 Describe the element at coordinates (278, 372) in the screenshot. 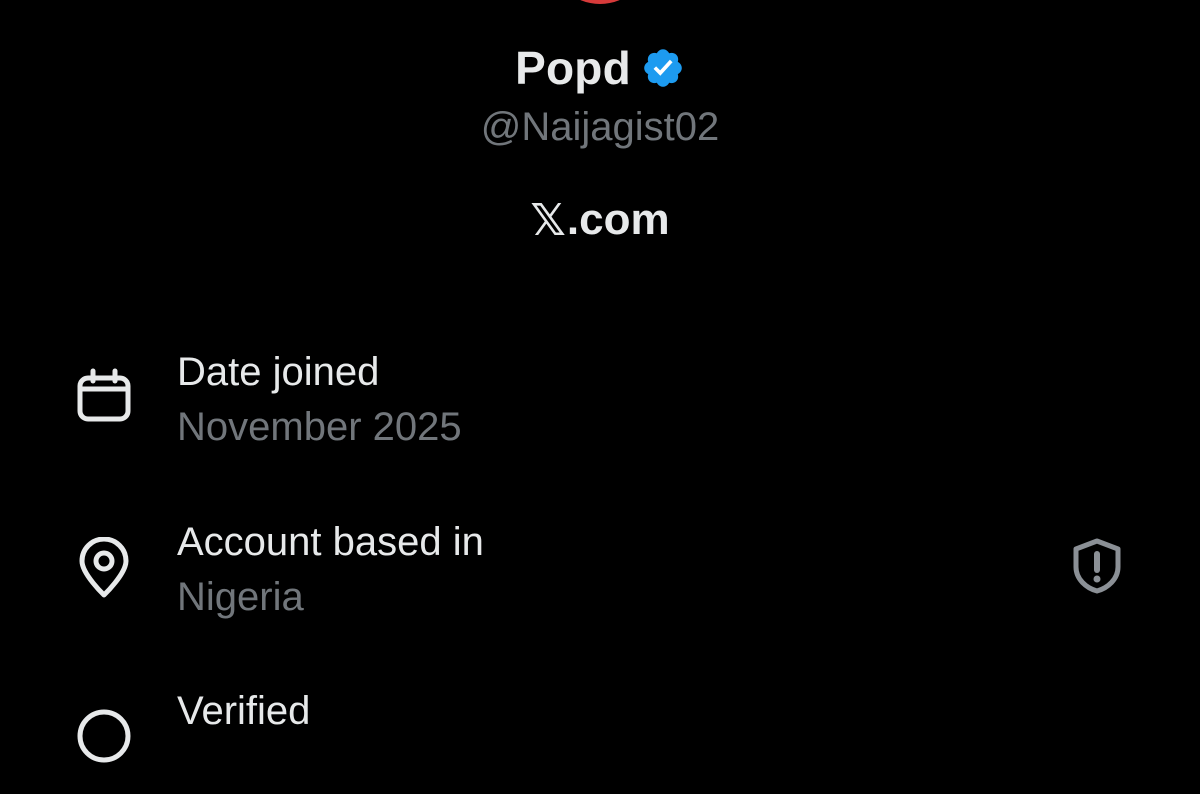

I see `row-title: Date joined` at that location.